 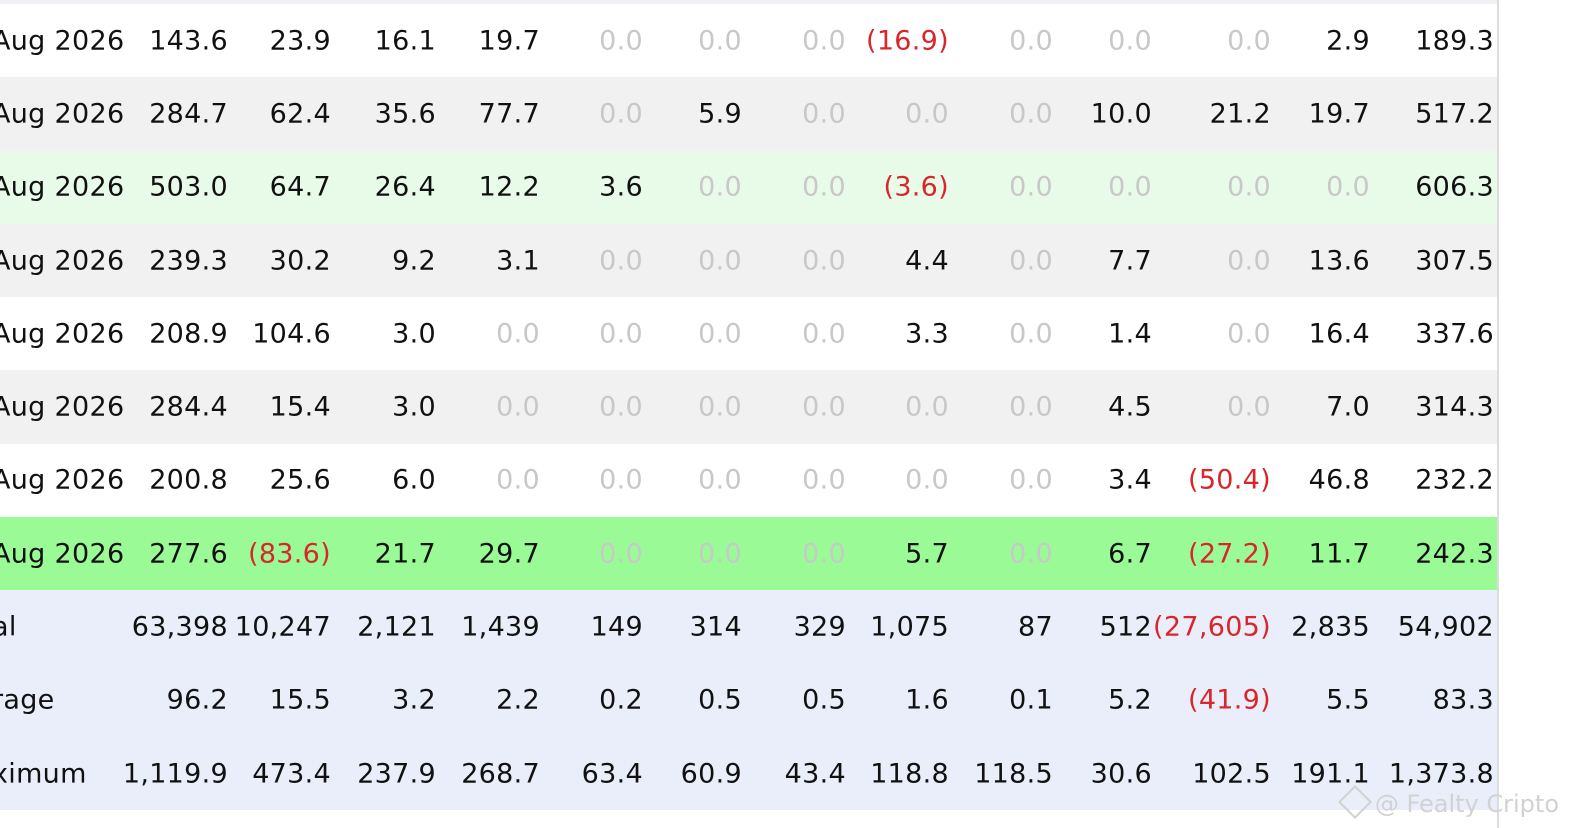 What do you see at coordinates (300, 187) in the screenshot?
I see `table-cell: 64.7` at bounding box center [300, 187].